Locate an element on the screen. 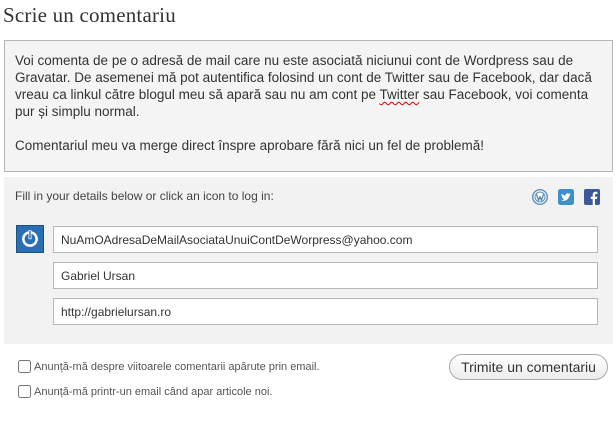 Image resolution: width=616 pixels, height=438 pixels. name-field is located at coordinates (325, 275).